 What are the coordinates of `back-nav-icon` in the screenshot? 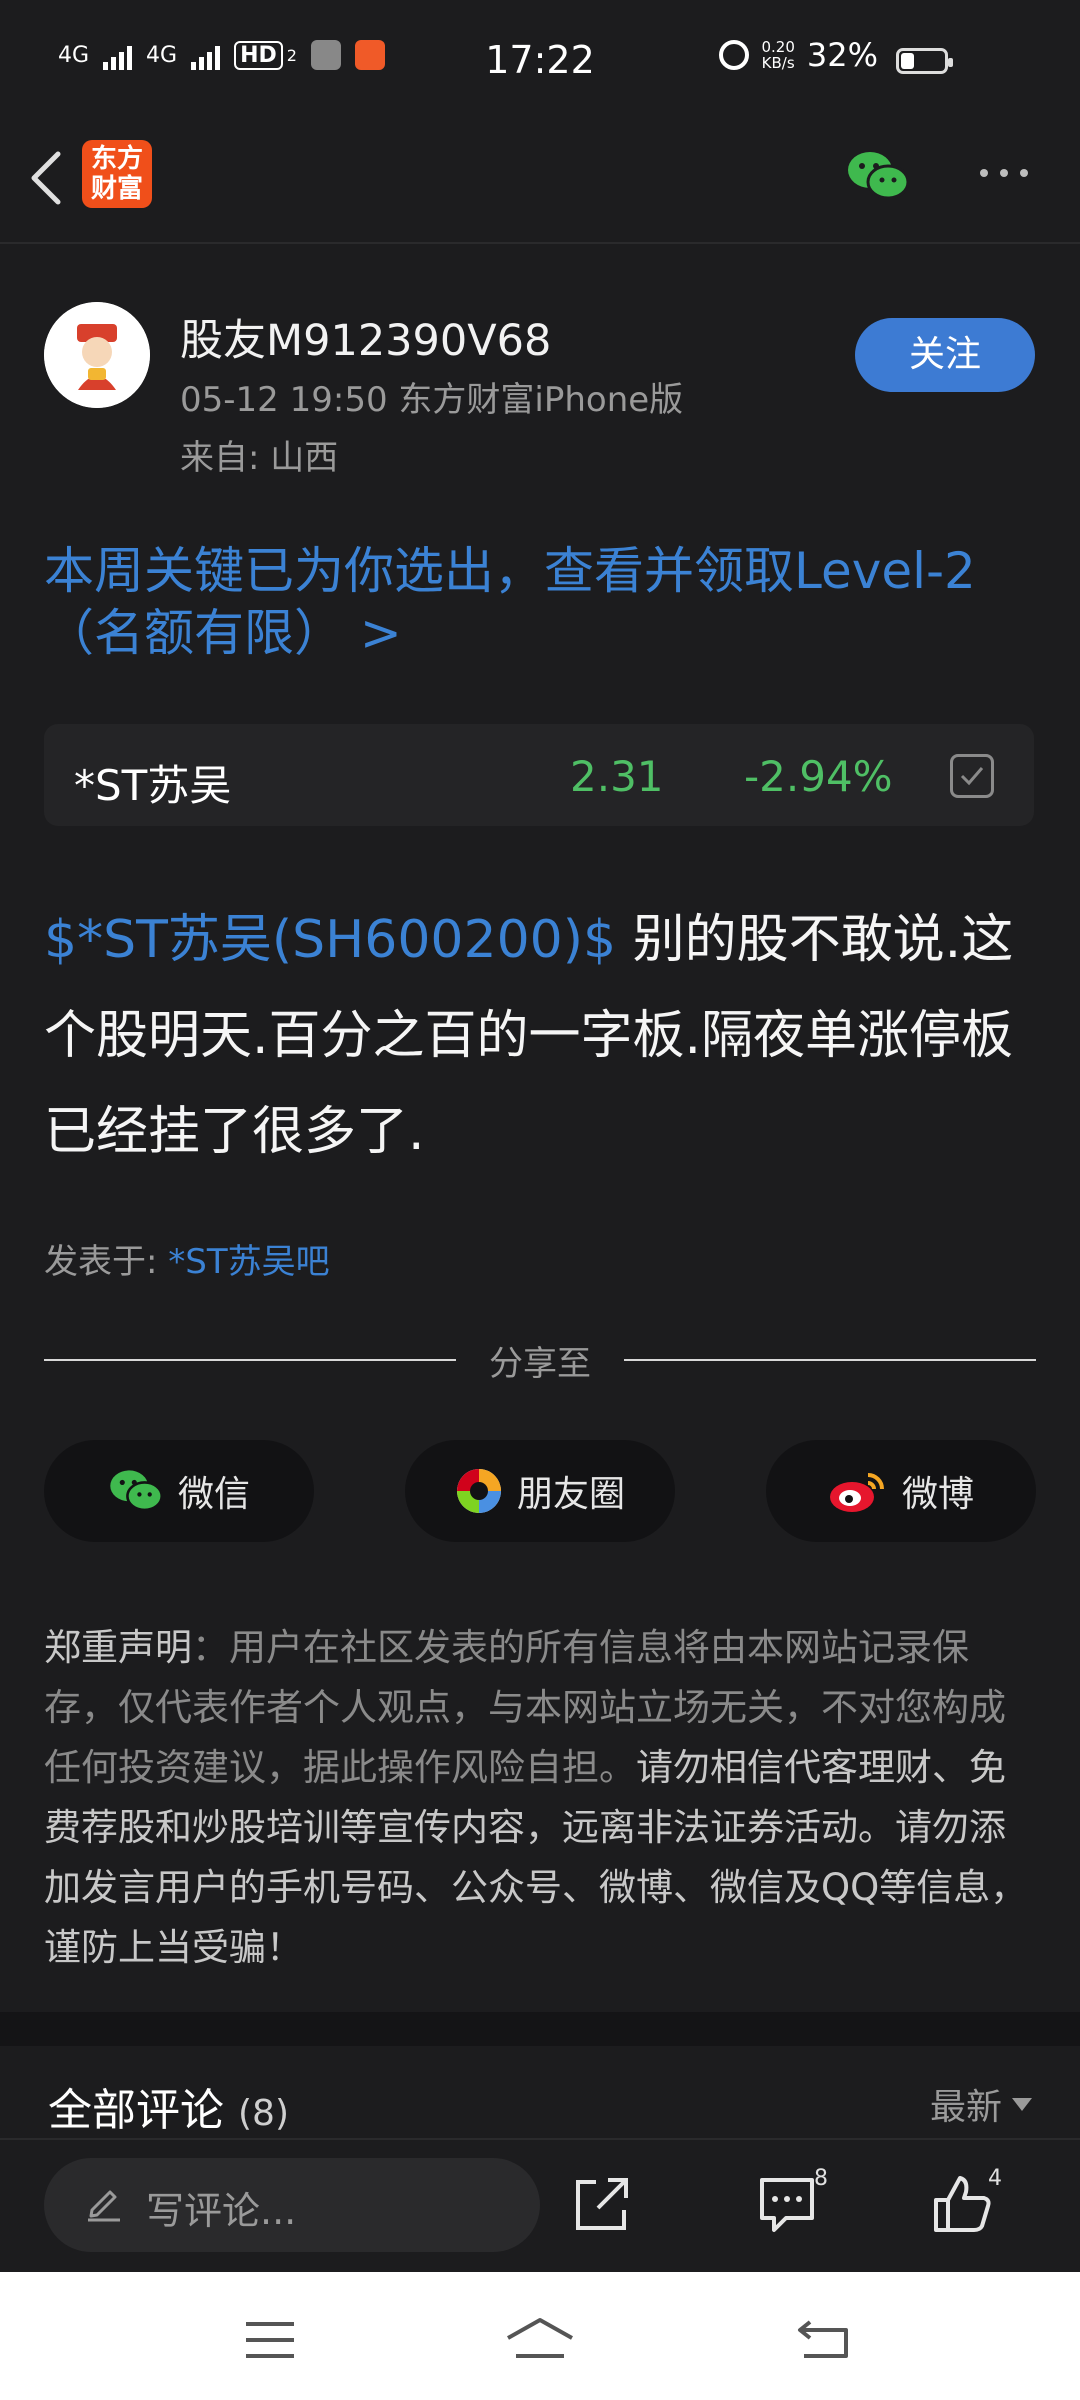 It's located at (824, 2338).